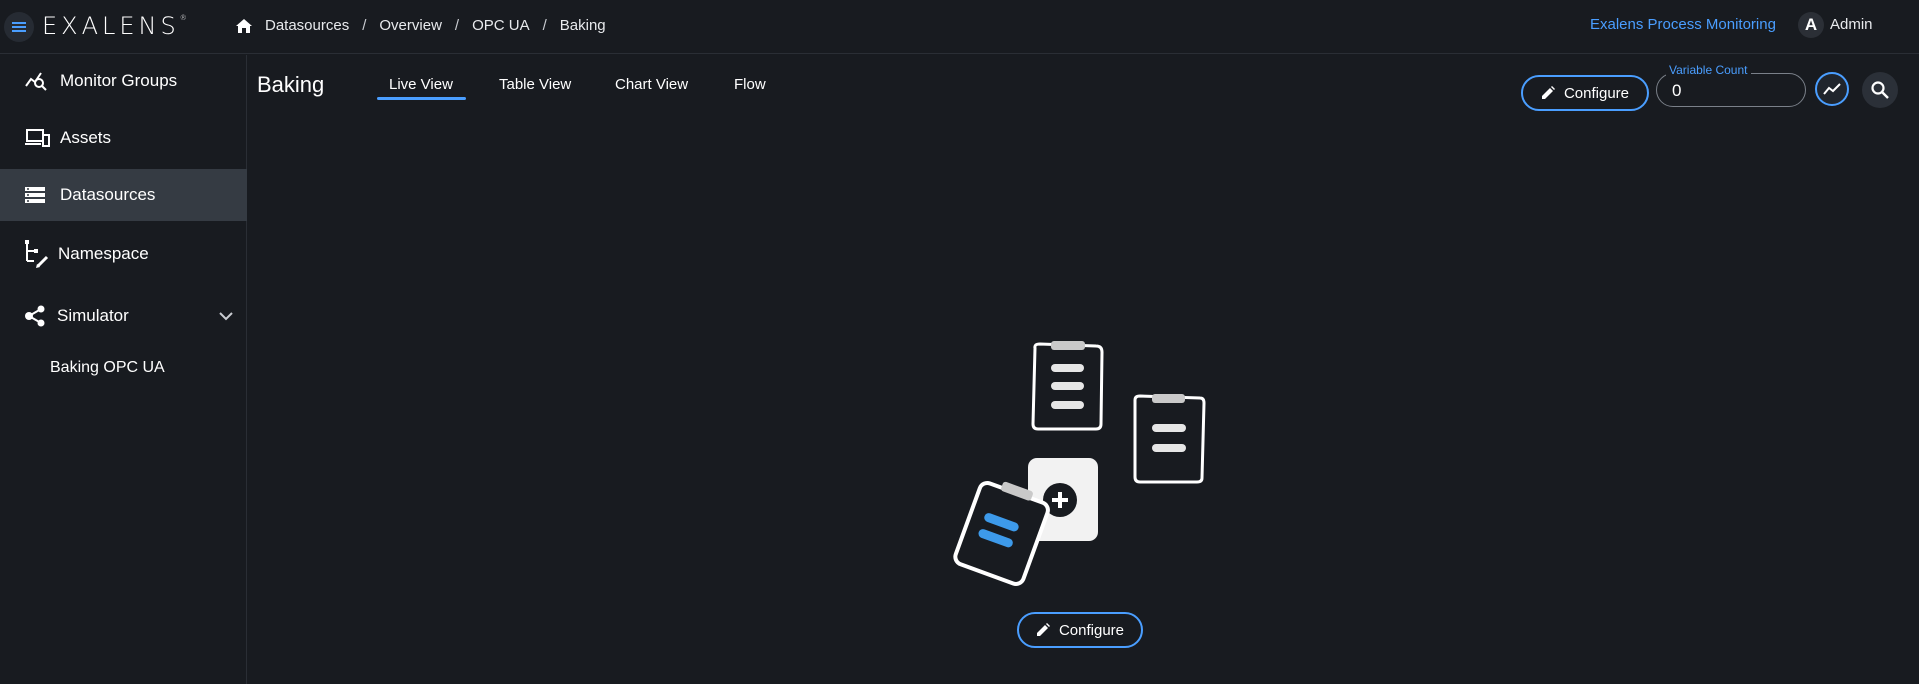 The image size is (1919, 684). I want to click on hamburger-menu-button, so click(19, 27).